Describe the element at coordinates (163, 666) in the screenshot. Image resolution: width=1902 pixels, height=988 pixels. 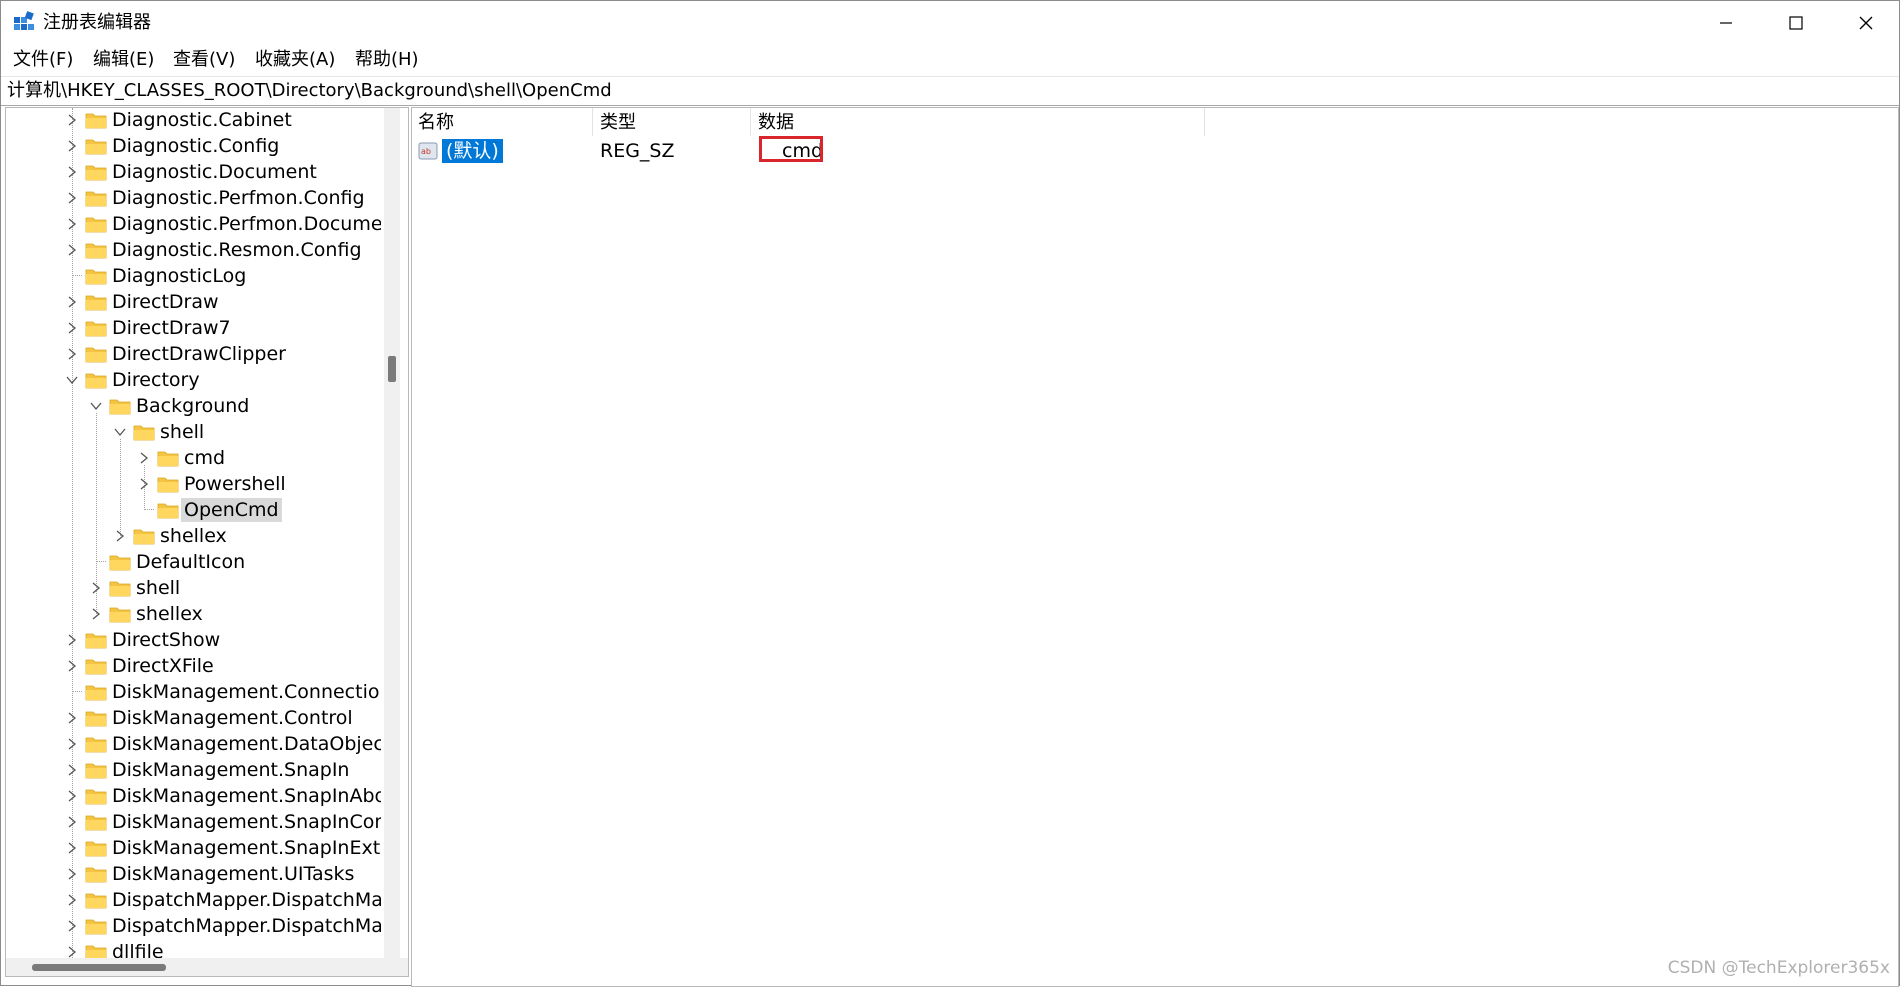
I see `tree-item-label: DirectXFile` at that location.